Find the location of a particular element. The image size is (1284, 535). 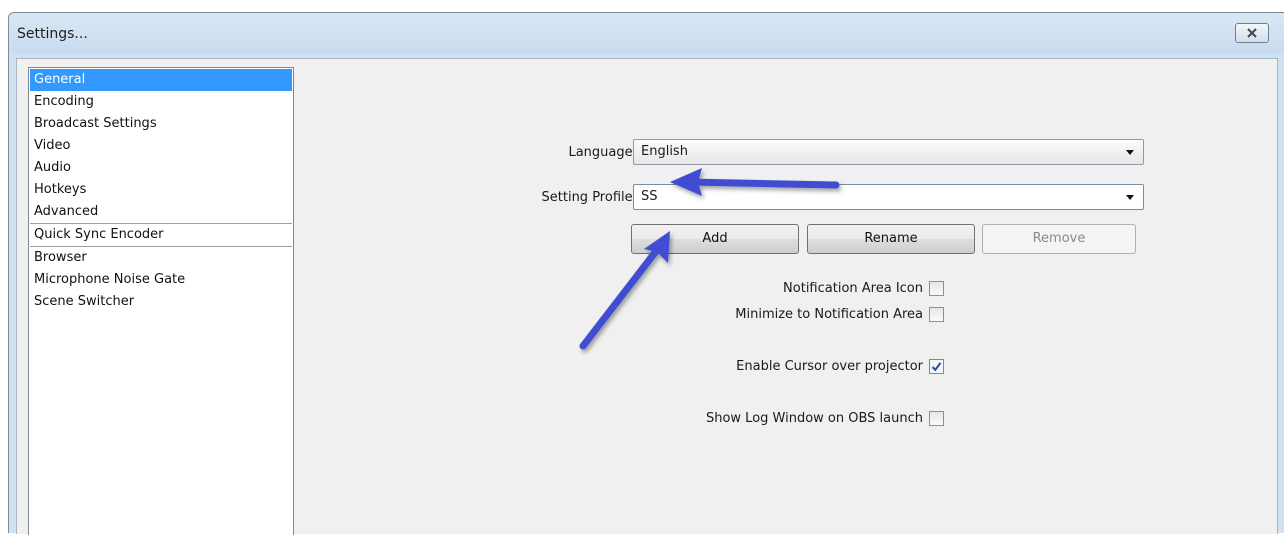

notification-area-icon-checkbox is located at coordinates (936, 288).